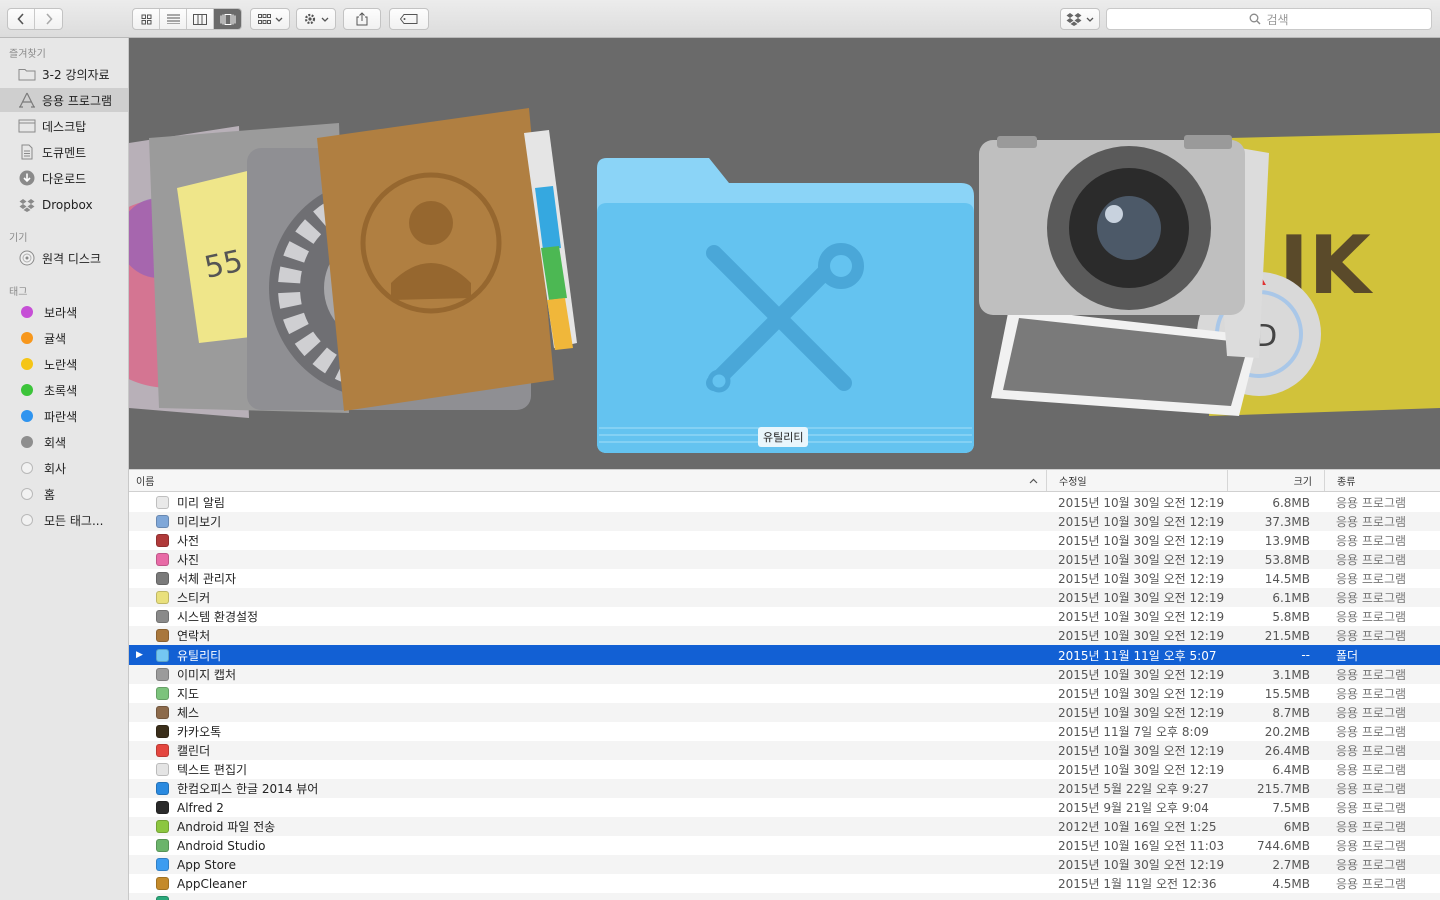 This screenshot has width=1440, height=900. Describe the element at coordinates (784, 502) in the screenshot. I see `table-row: 미리 알림 2015년 10월 30일 오전 12:19 6.8MB 응용 프로그램` at that location.